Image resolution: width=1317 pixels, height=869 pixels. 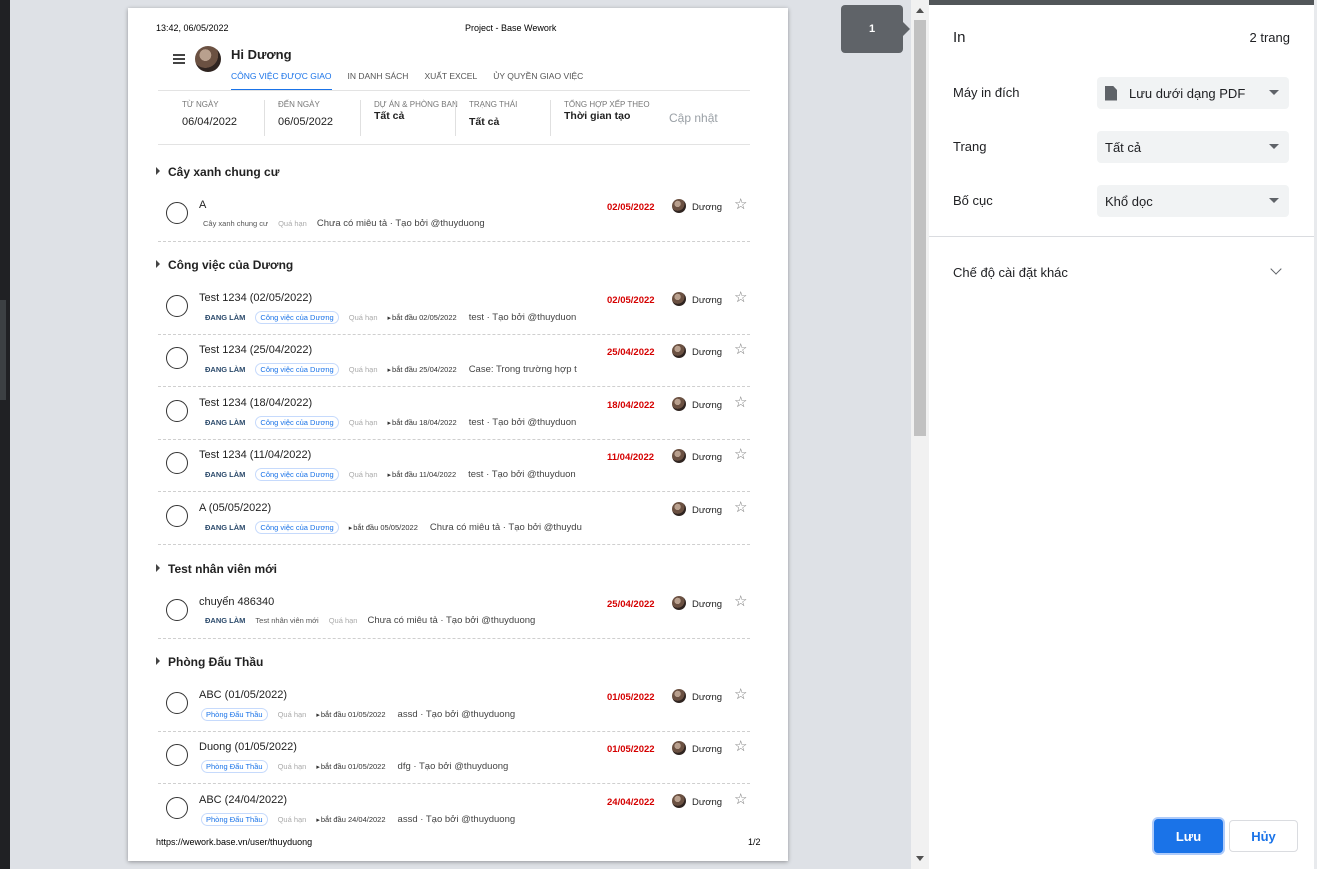 I want to click on page-header-title: Project - Base Wework, so click(x=511, y=28).